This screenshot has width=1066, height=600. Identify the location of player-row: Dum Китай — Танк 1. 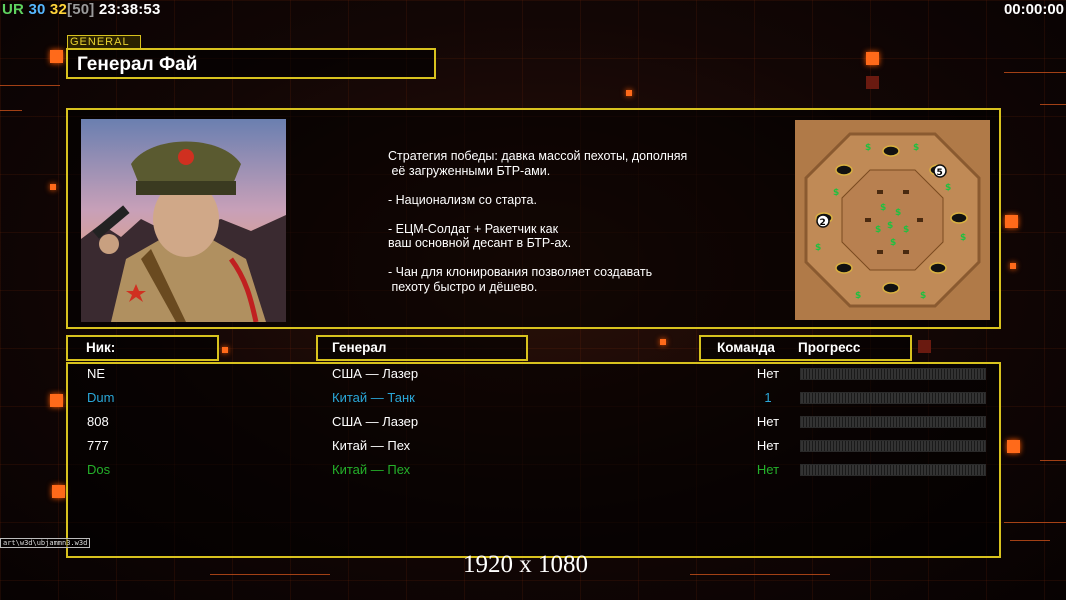
(533, 398).